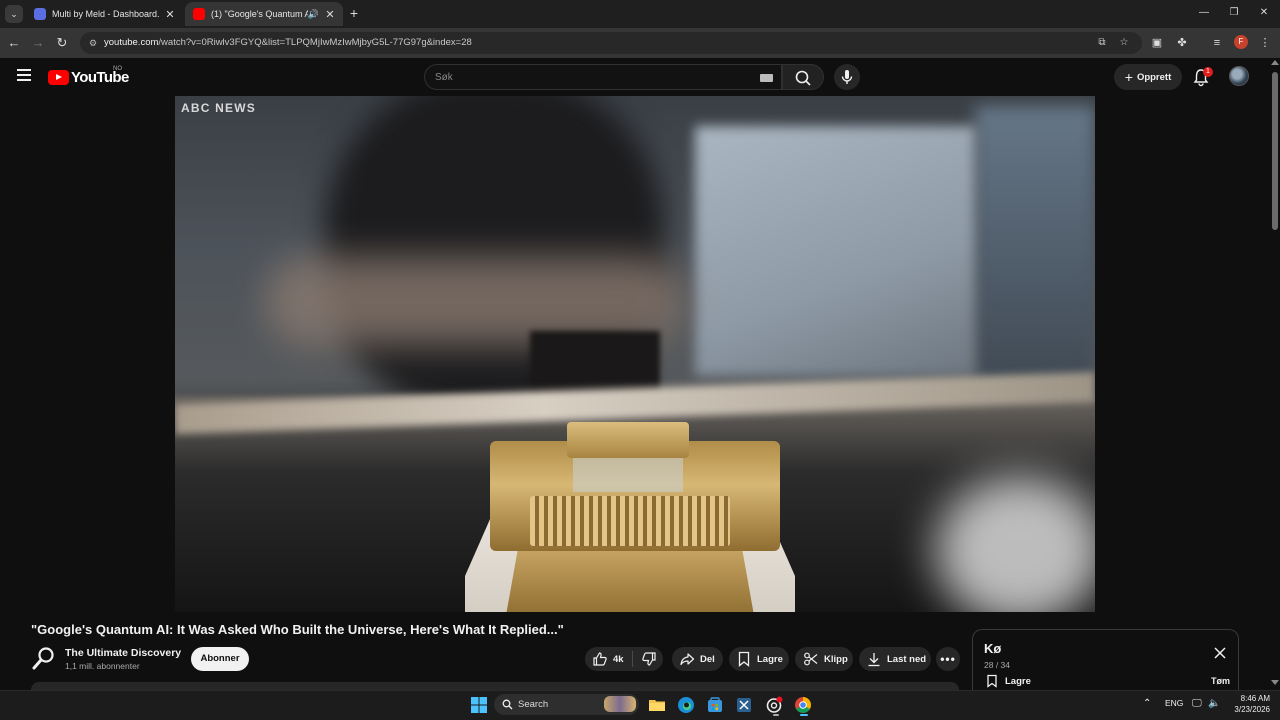 Image resolution: width=1280 pixels, height=720 pixels. Describe the element at coordinates (1154, 77) in the screenshot. I see `create-label: Opprett` at that location.